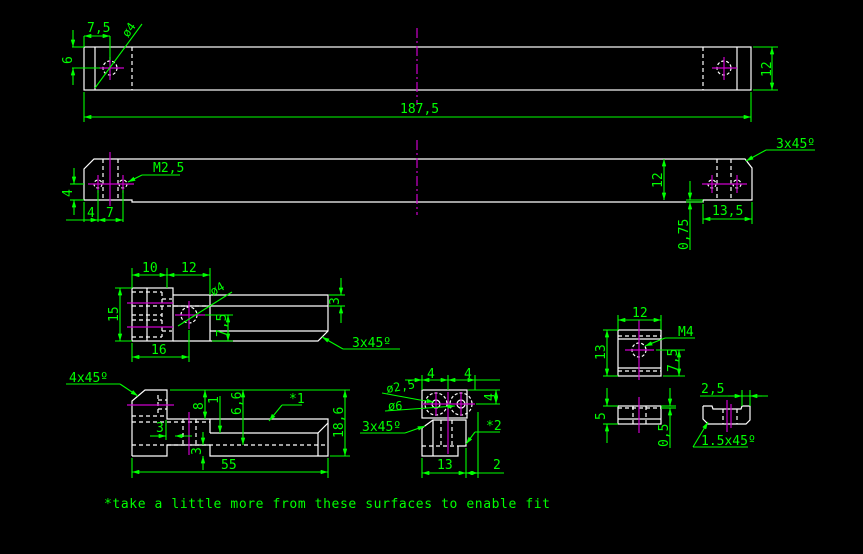 The width and height of the screenshot is (863, 554). Describe the element at coordinates (129, 30) in the screenshot. I see `dim-hole-dia: ø4` at that location.